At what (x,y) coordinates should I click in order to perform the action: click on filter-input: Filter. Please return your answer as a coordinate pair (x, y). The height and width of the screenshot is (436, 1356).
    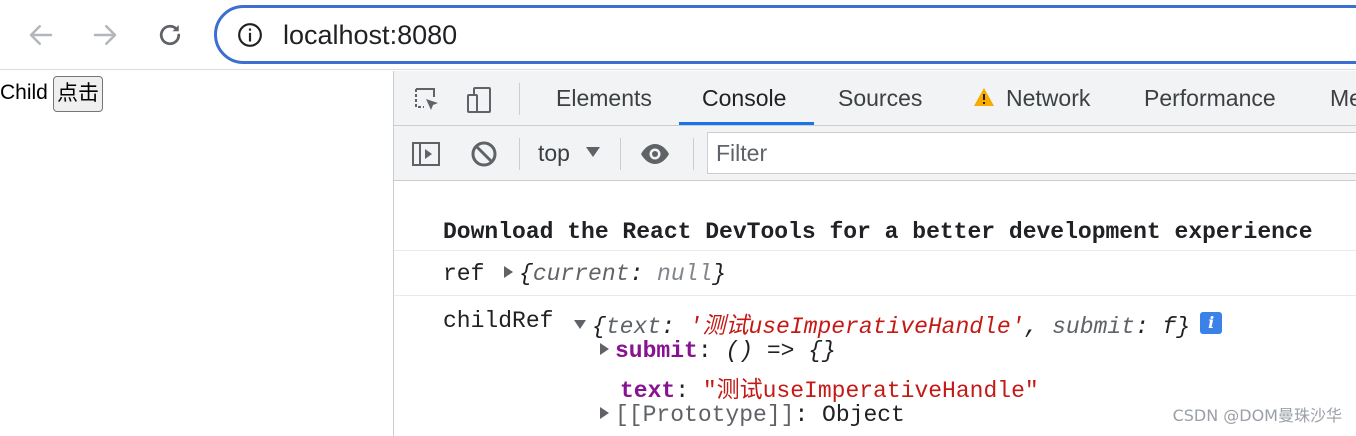
    Looking at the image, I should click on (1031, 153).